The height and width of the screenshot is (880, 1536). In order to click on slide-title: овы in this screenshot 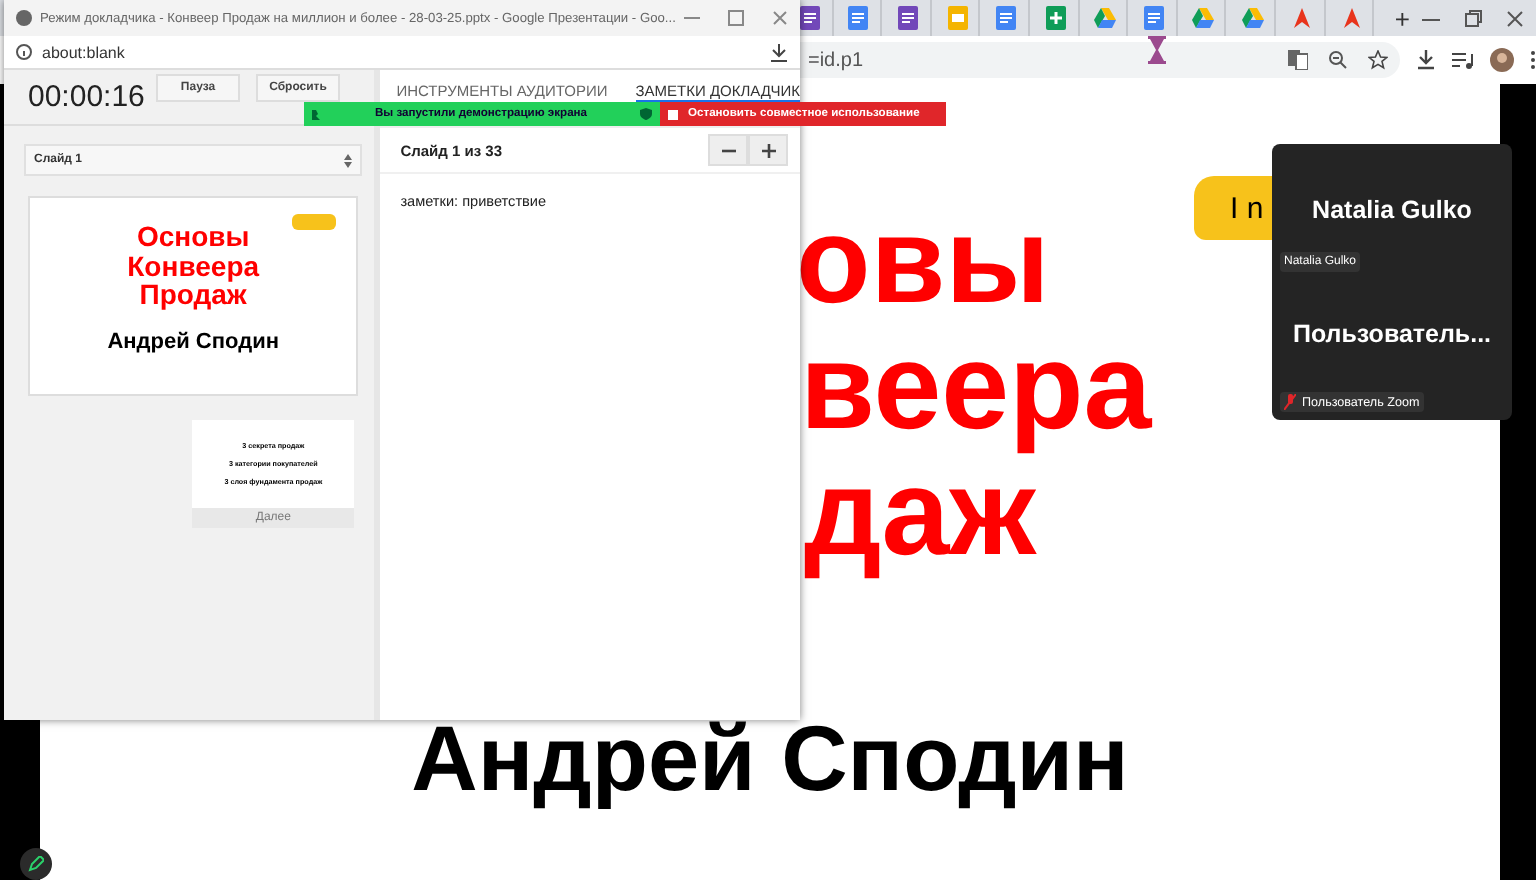, I will do `click(923, 261)`.